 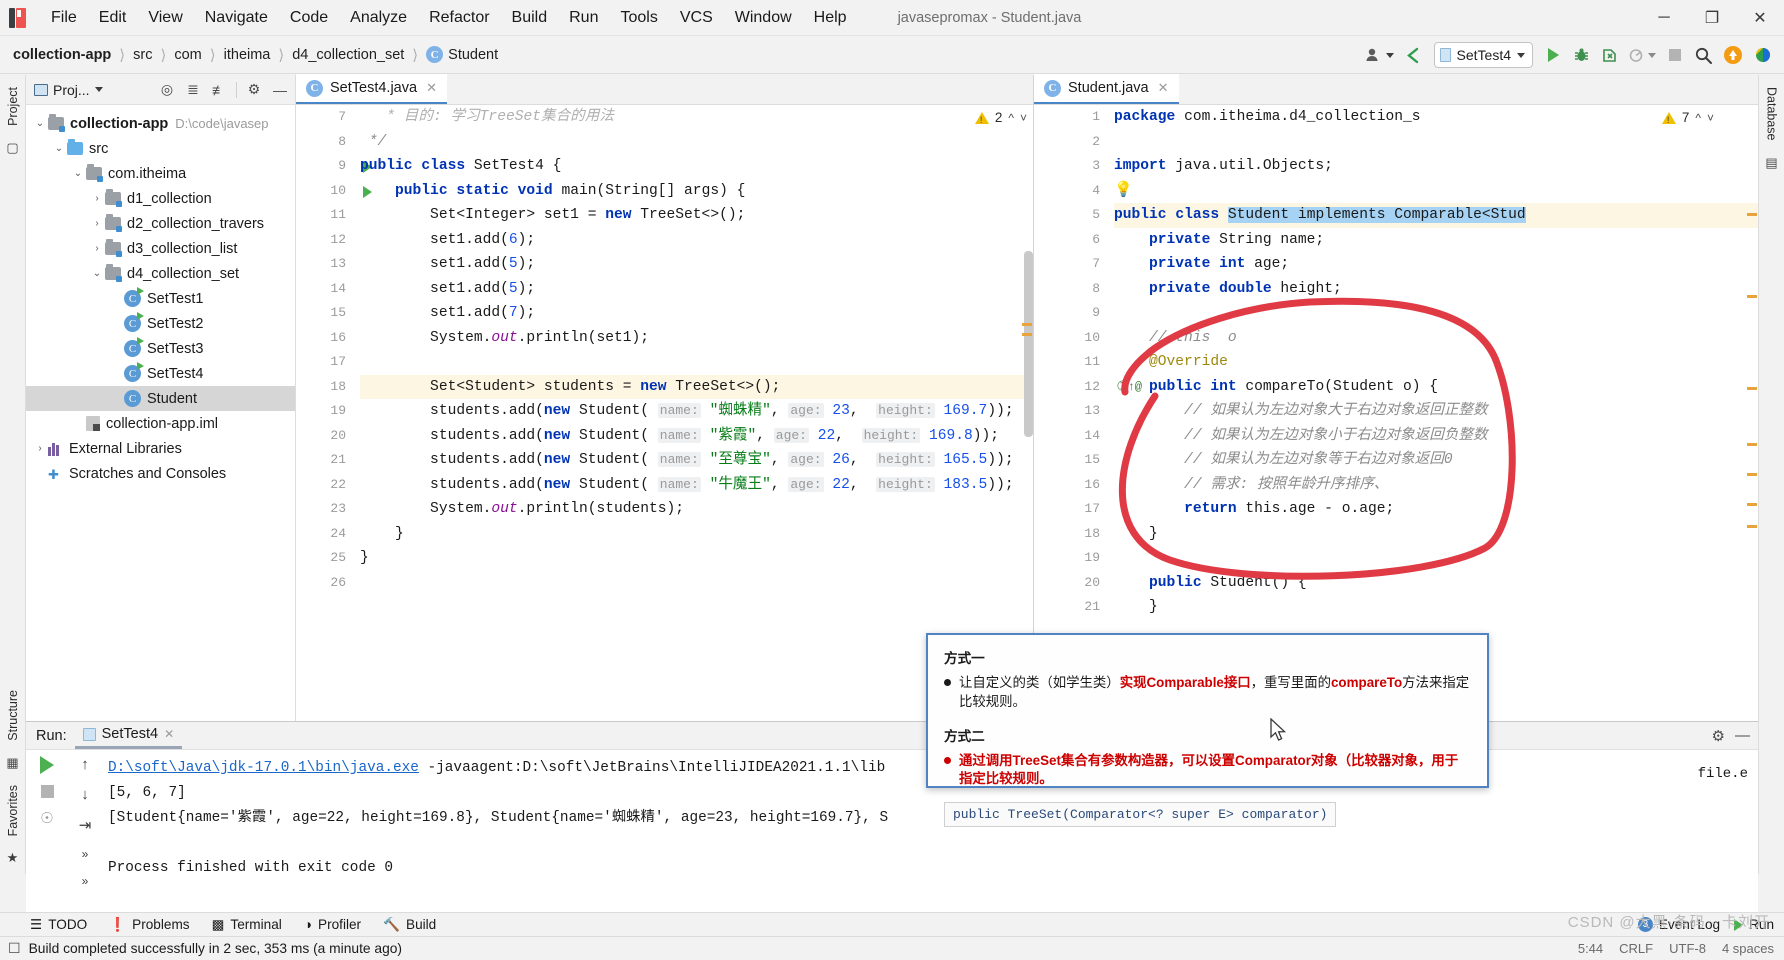 I want to click on breadcrumb-item-itheima: itheima, so click(x=247, y=55).